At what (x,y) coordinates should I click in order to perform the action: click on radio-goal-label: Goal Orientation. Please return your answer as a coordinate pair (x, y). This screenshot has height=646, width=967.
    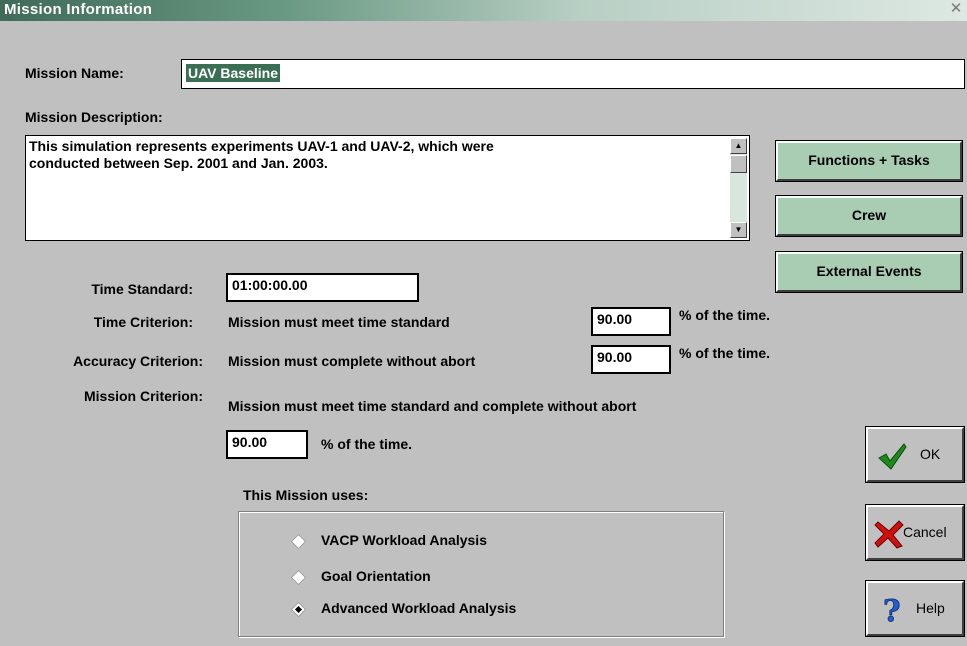
    Looking at the image, I should click on (376, 576).